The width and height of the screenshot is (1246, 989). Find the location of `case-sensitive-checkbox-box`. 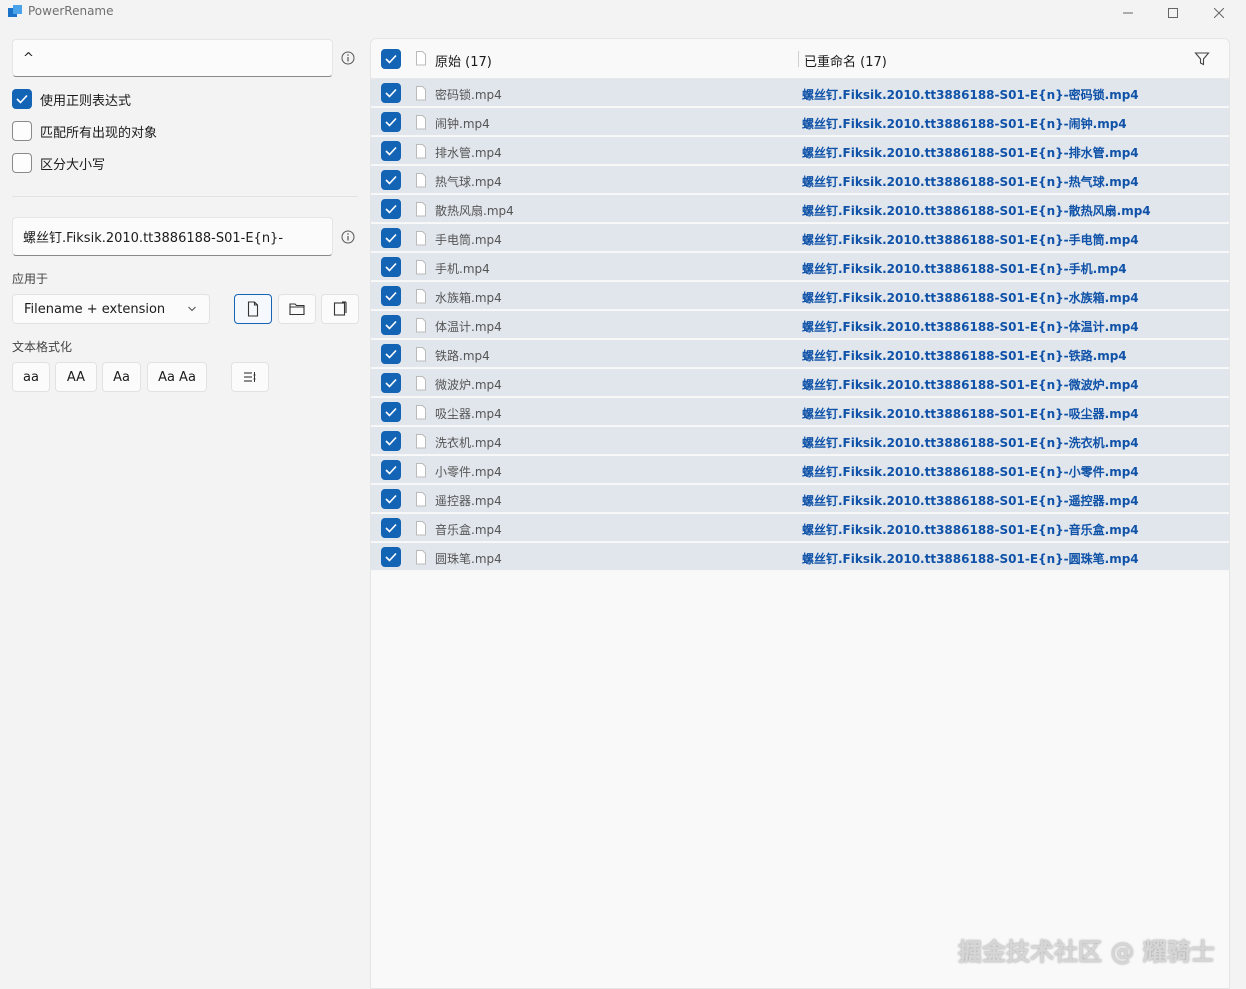

case-sensitive-checkbox-box is located at coordinates (22, 163).